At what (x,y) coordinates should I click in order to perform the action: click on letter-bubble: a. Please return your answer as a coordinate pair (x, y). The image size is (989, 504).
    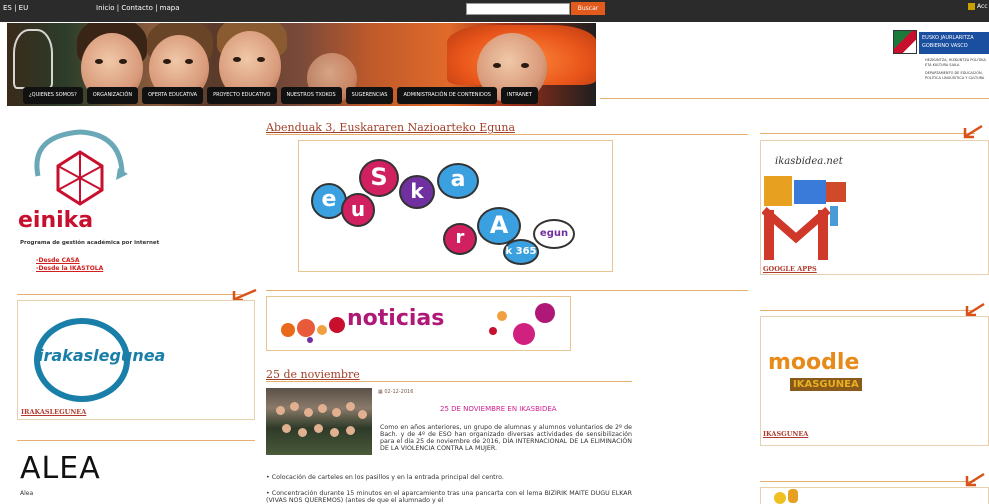
    Looking at the image, I should click on (458, 181).